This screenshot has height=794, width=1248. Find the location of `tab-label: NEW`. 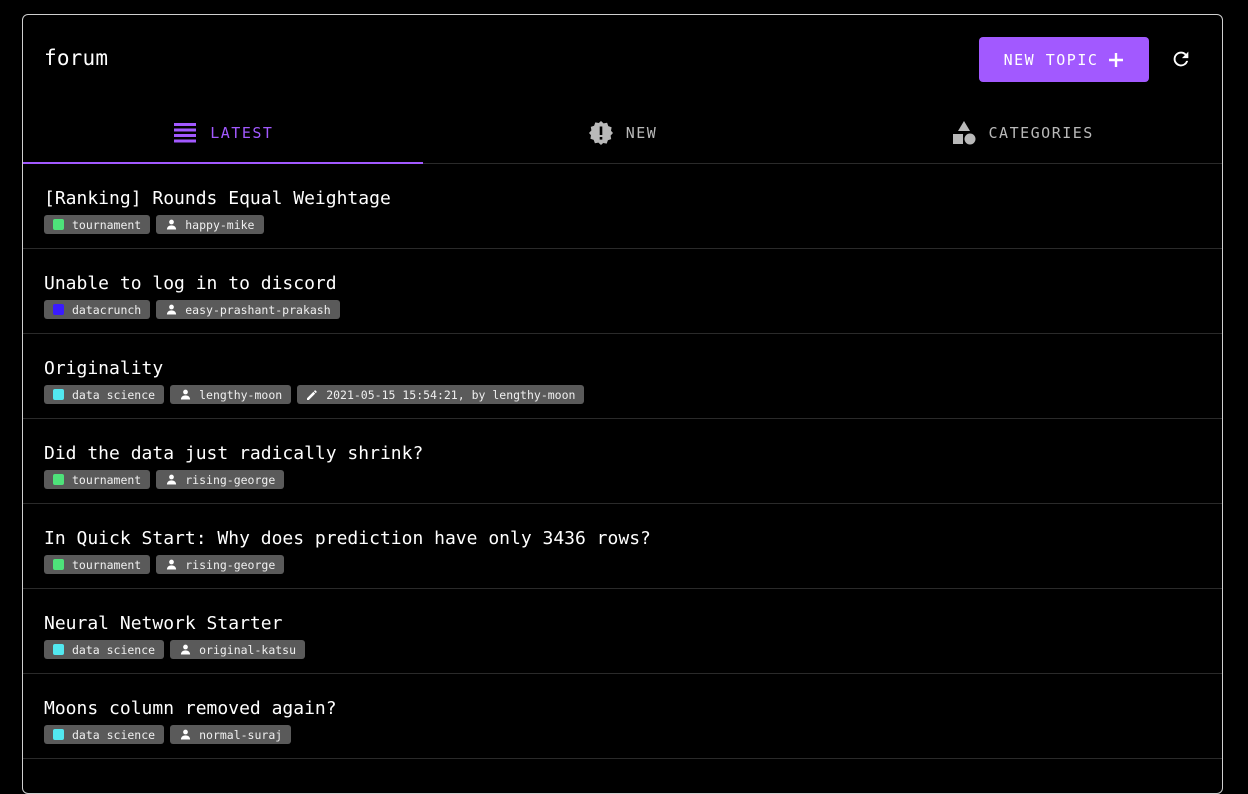

tab-label: NEW is located at coordinates (641, 133).